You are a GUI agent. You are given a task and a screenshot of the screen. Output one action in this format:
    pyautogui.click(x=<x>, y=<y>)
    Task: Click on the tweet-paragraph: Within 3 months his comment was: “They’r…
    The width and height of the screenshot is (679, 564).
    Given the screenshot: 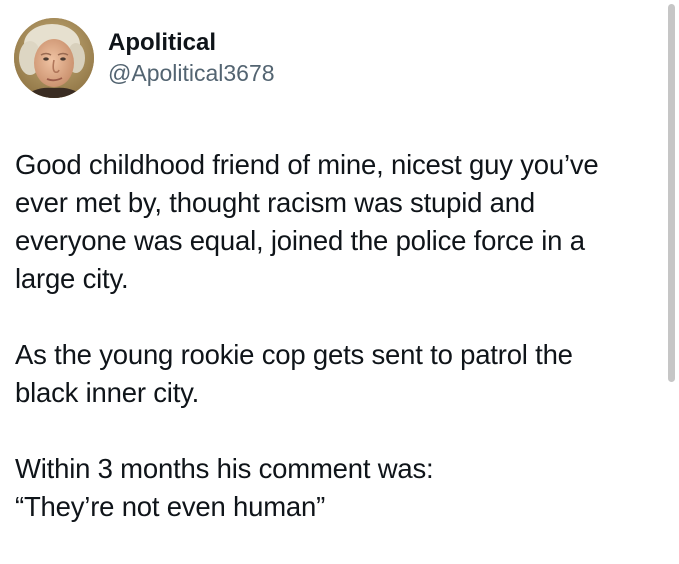 What is the action you would take?
    pyautogui.click(x=335, y=488)
    